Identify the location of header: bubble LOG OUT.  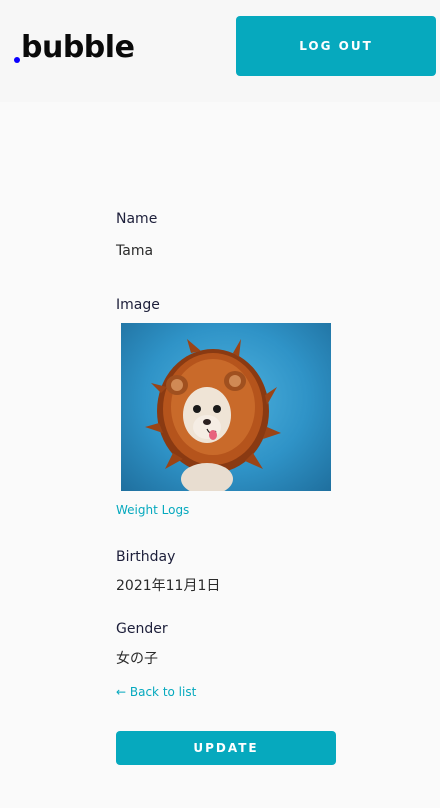
(220, 51).